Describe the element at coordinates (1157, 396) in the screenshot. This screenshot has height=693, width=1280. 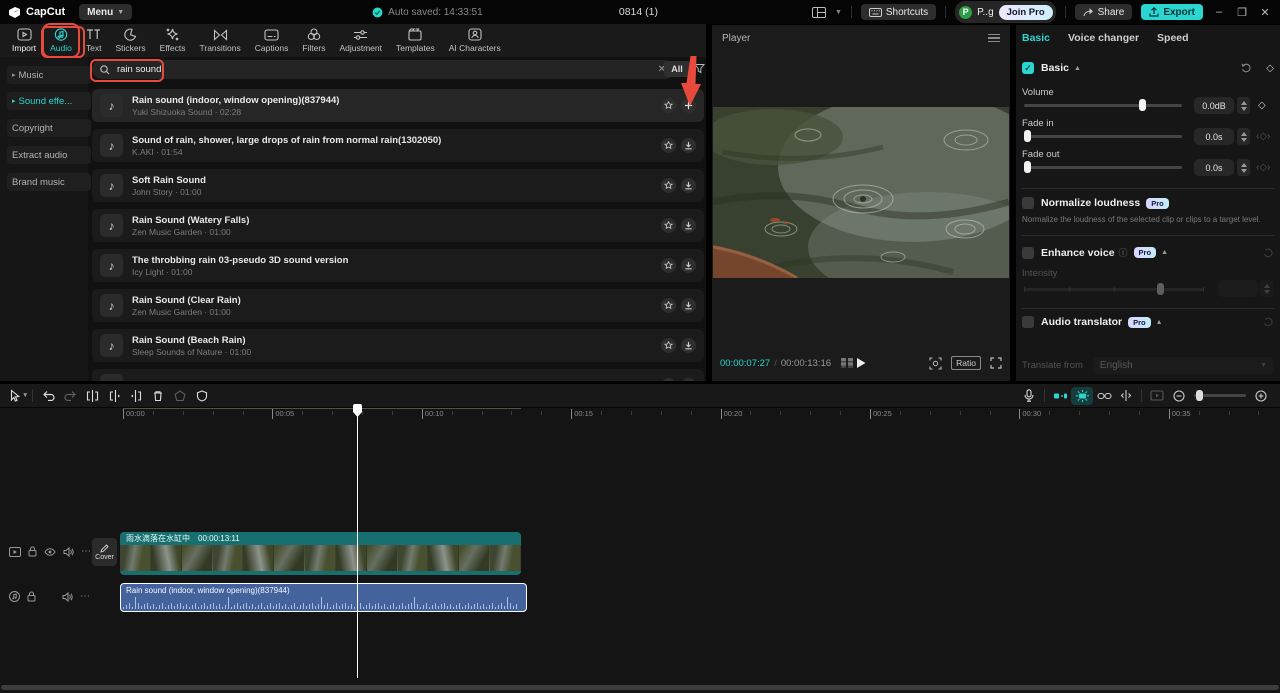
I see `preview-render-button` at that location.